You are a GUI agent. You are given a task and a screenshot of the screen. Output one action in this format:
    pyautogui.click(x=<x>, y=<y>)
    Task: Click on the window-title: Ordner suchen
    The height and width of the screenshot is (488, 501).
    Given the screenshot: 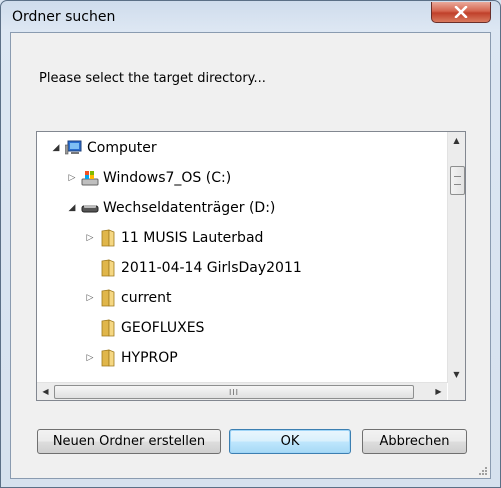 What is the action you would take?
    pyautogui.click(x=64, y=17)
    